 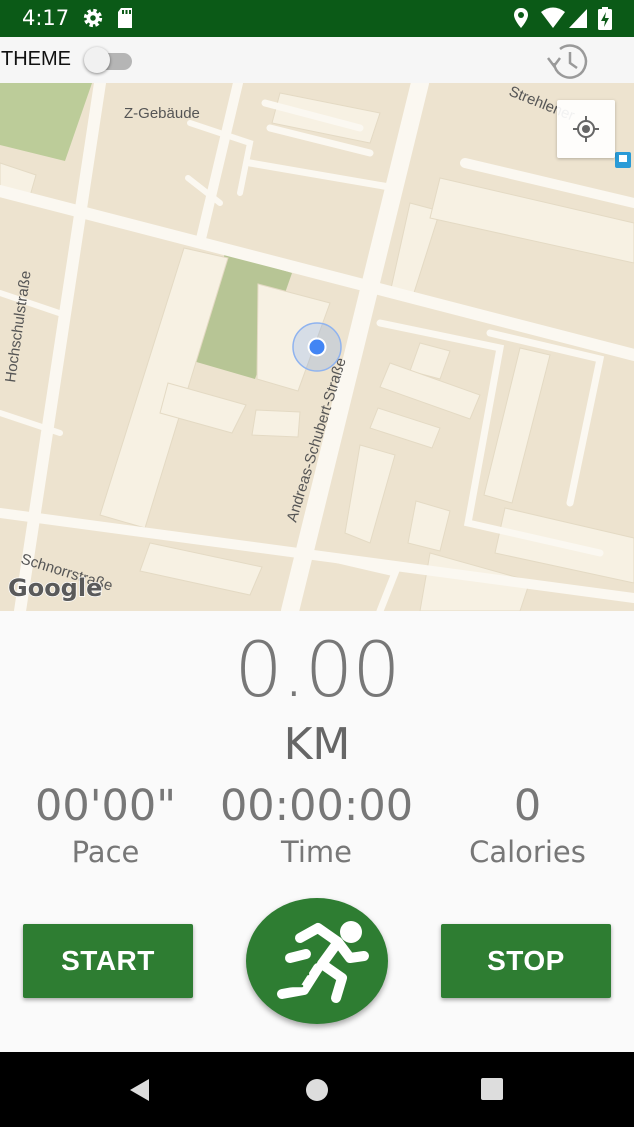 I want to click on wifi-icon, so click(x=553, y=17).